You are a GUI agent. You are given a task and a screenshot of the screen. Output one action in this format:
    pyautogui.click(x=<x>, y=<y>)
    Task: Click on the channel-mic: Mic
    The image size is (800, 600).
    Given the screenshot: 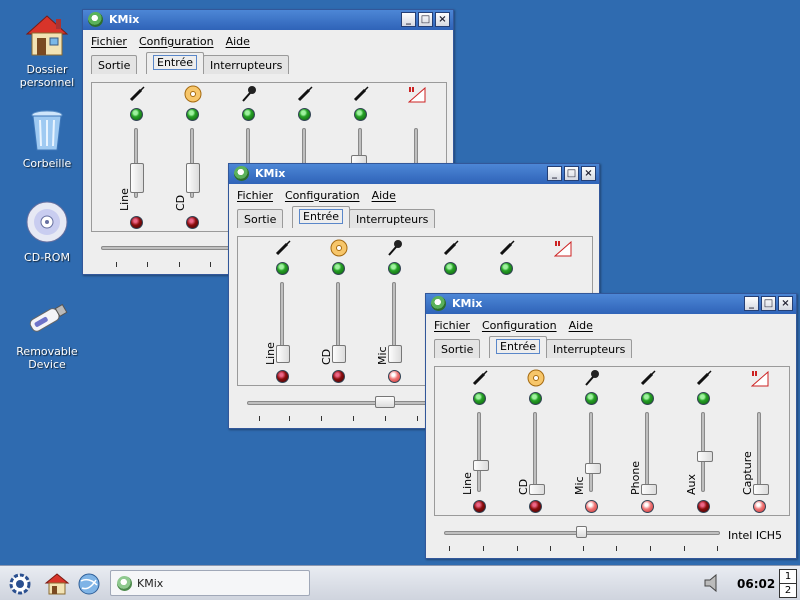 What is the action you would take?
    pyautogui.click(x=394, y=312)
    